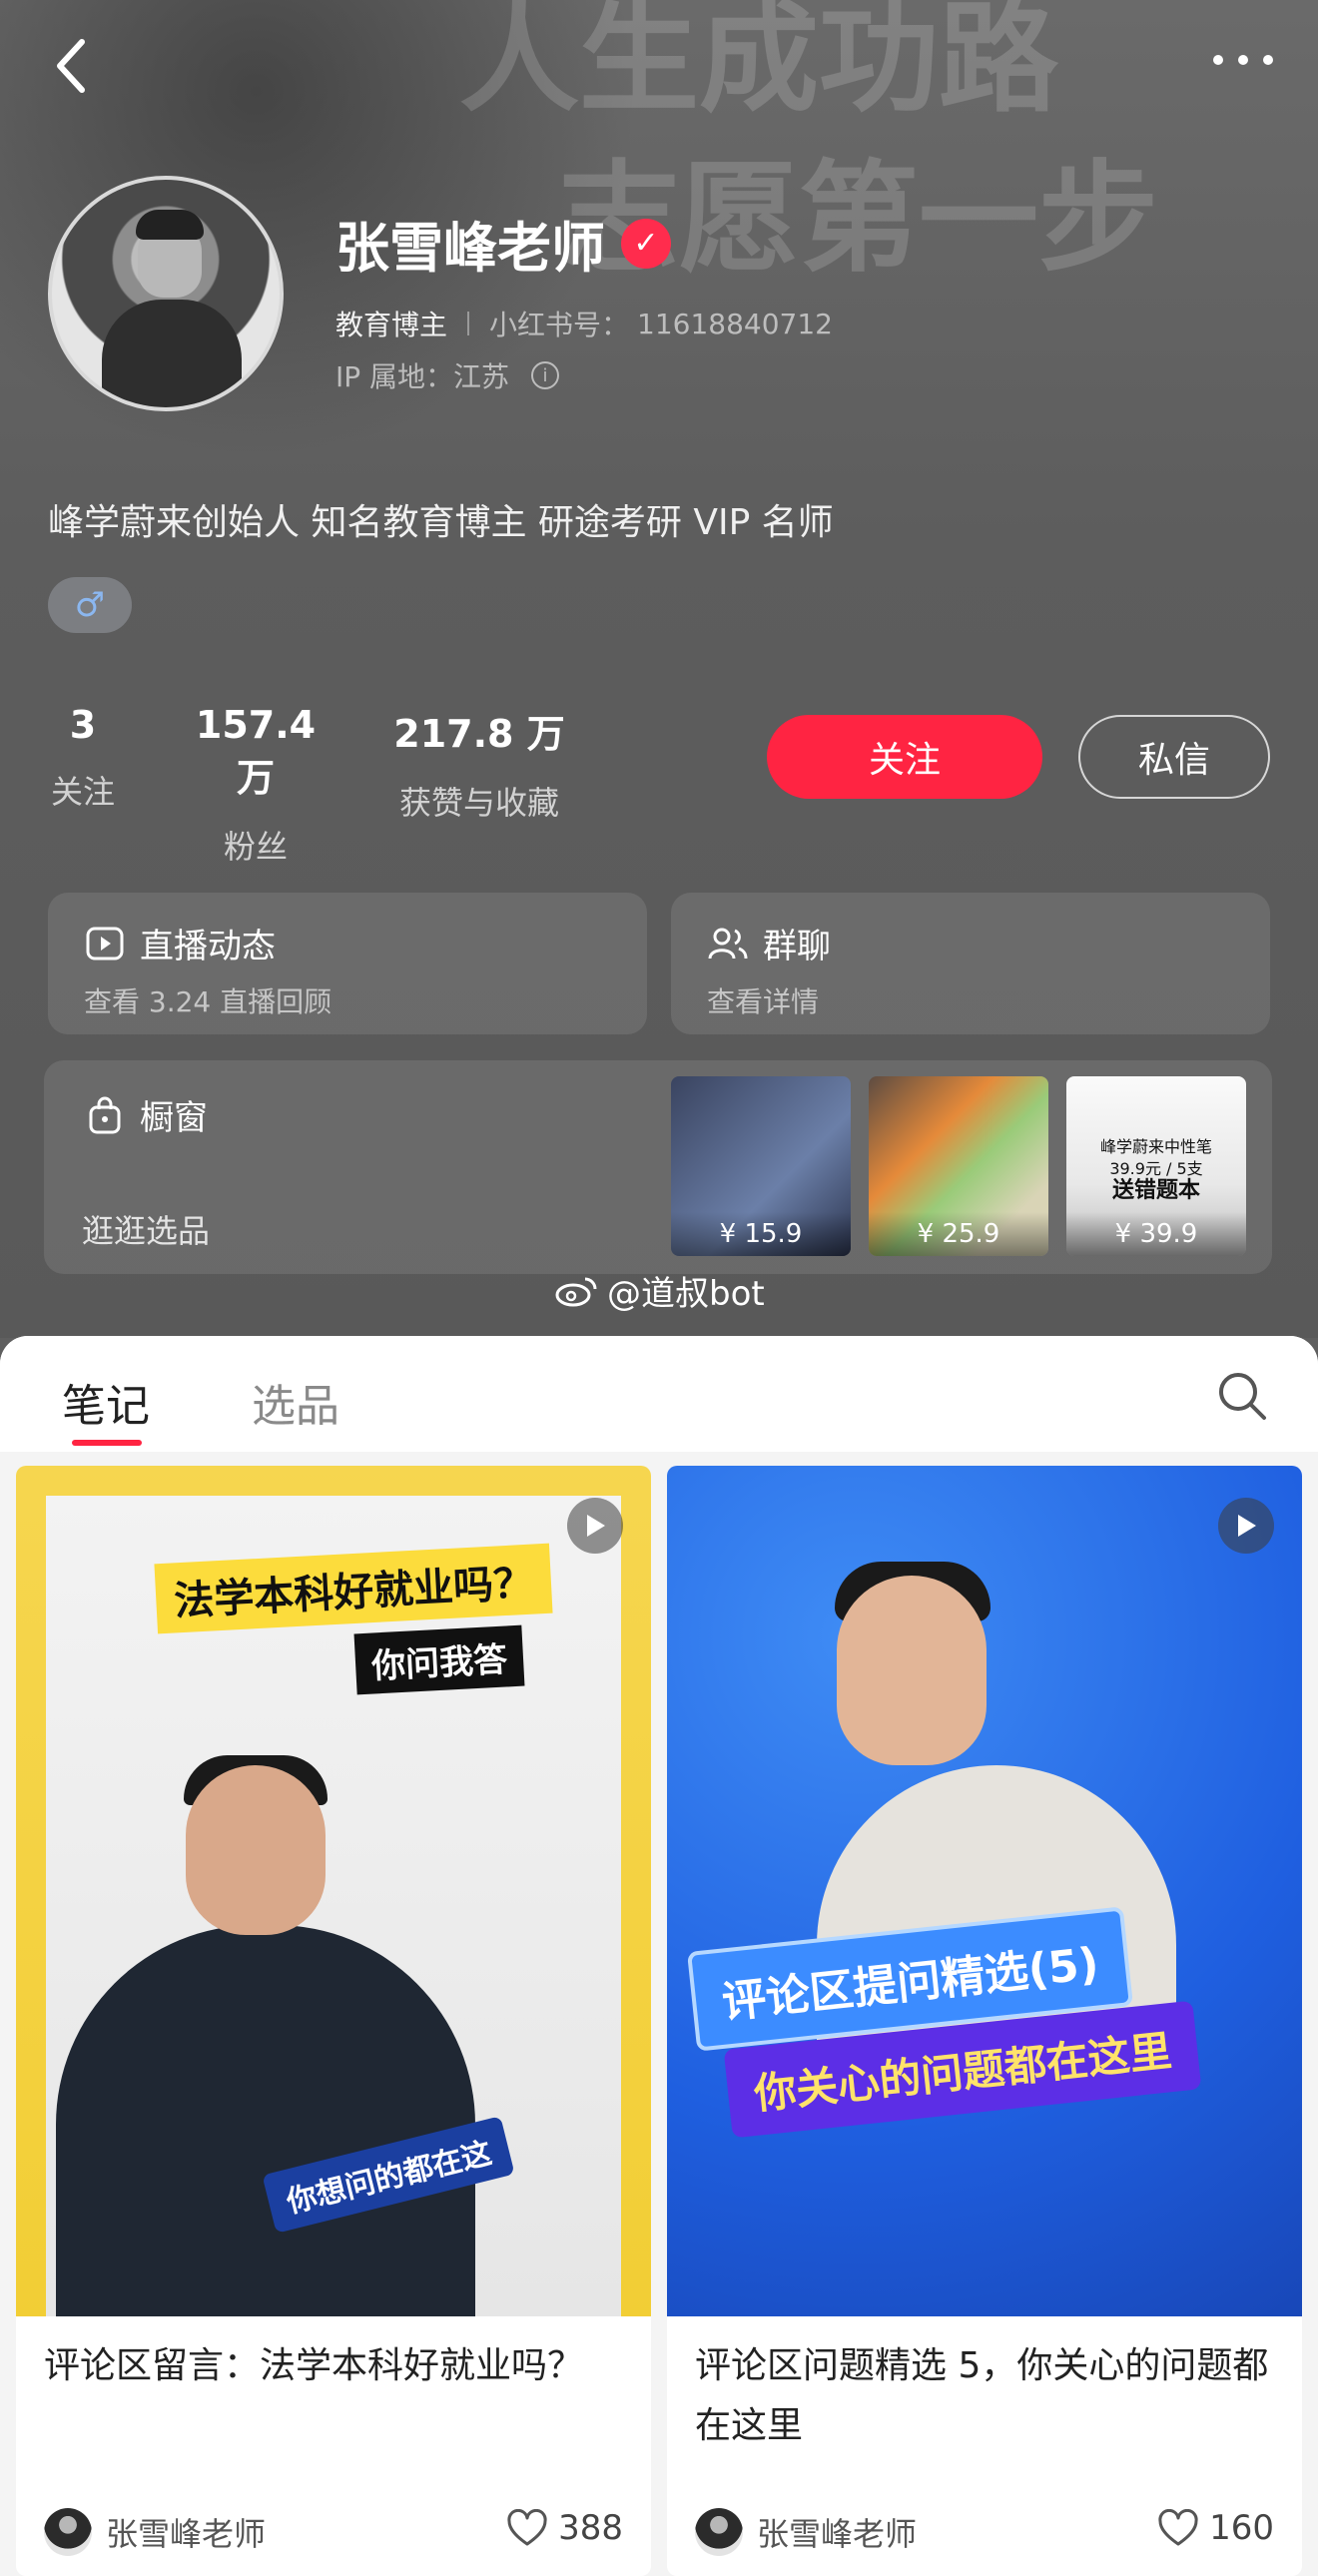 The width and height of the screenshot is (1318, 2576). What do you see at coordinates (208, 1001) in the screenshot?
I see `live-subtitle: 查看 3.24 直播回顾` at bounding box center [208, 1001].